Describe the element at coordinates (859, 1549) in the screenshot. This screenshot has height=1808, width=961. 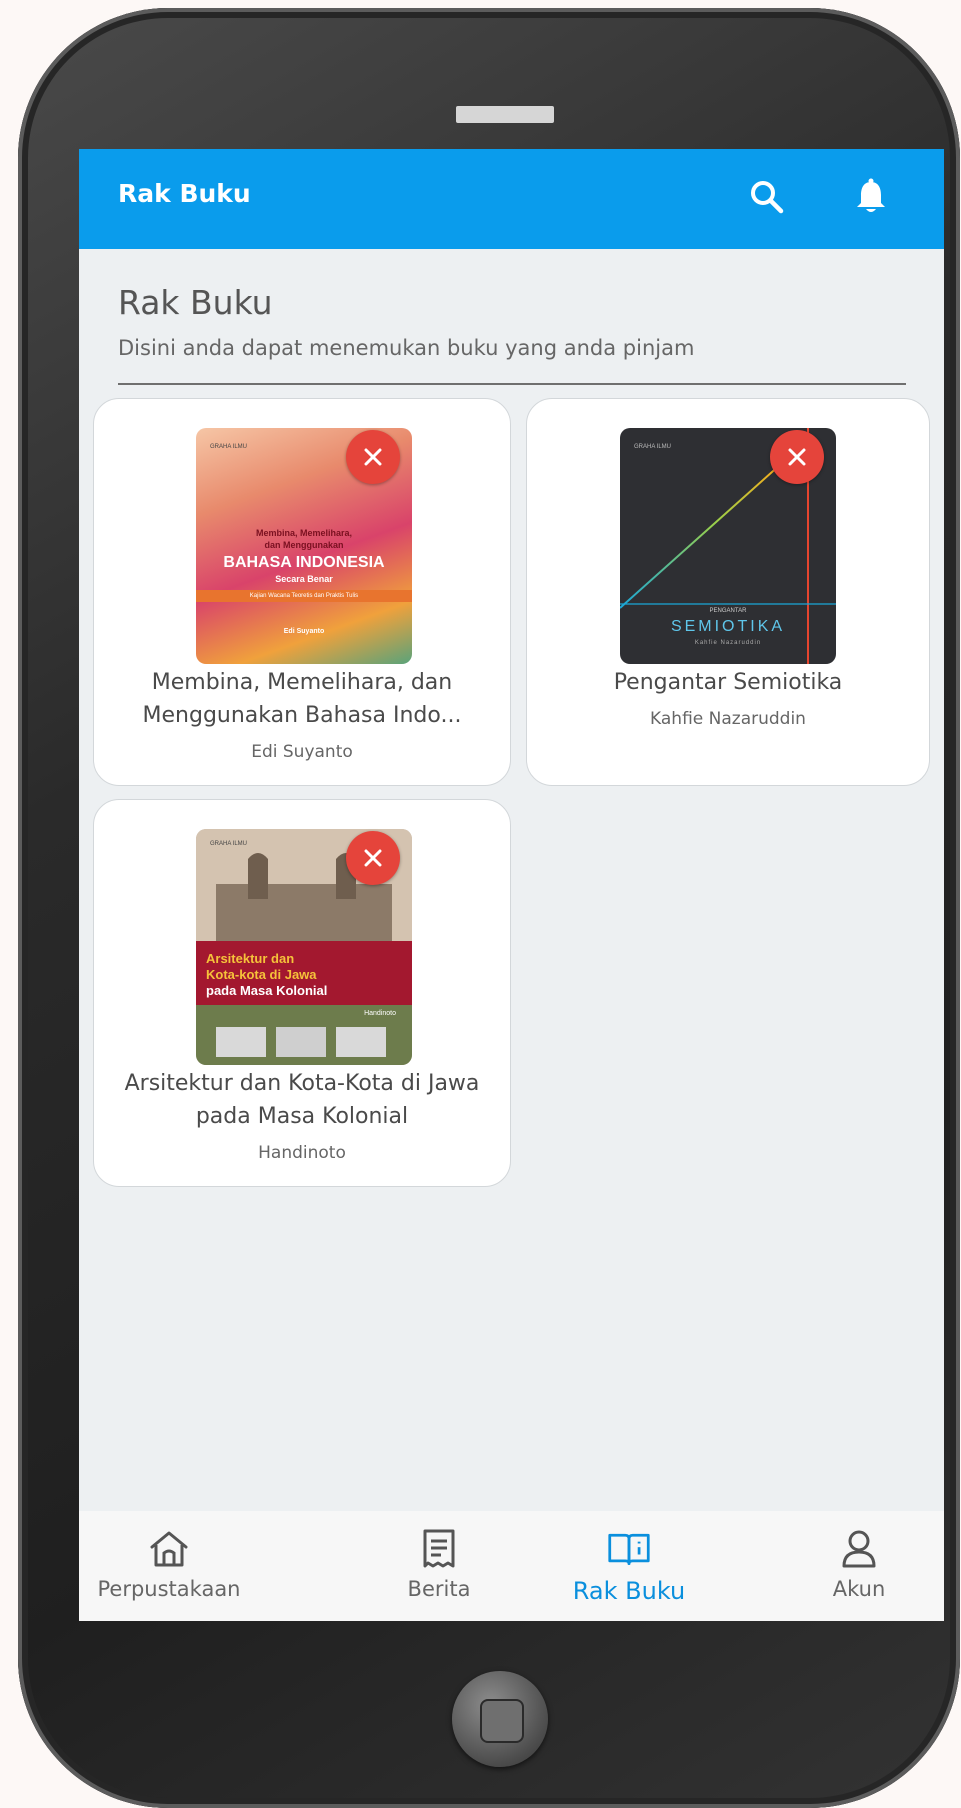
I see `user-icon` at that location.